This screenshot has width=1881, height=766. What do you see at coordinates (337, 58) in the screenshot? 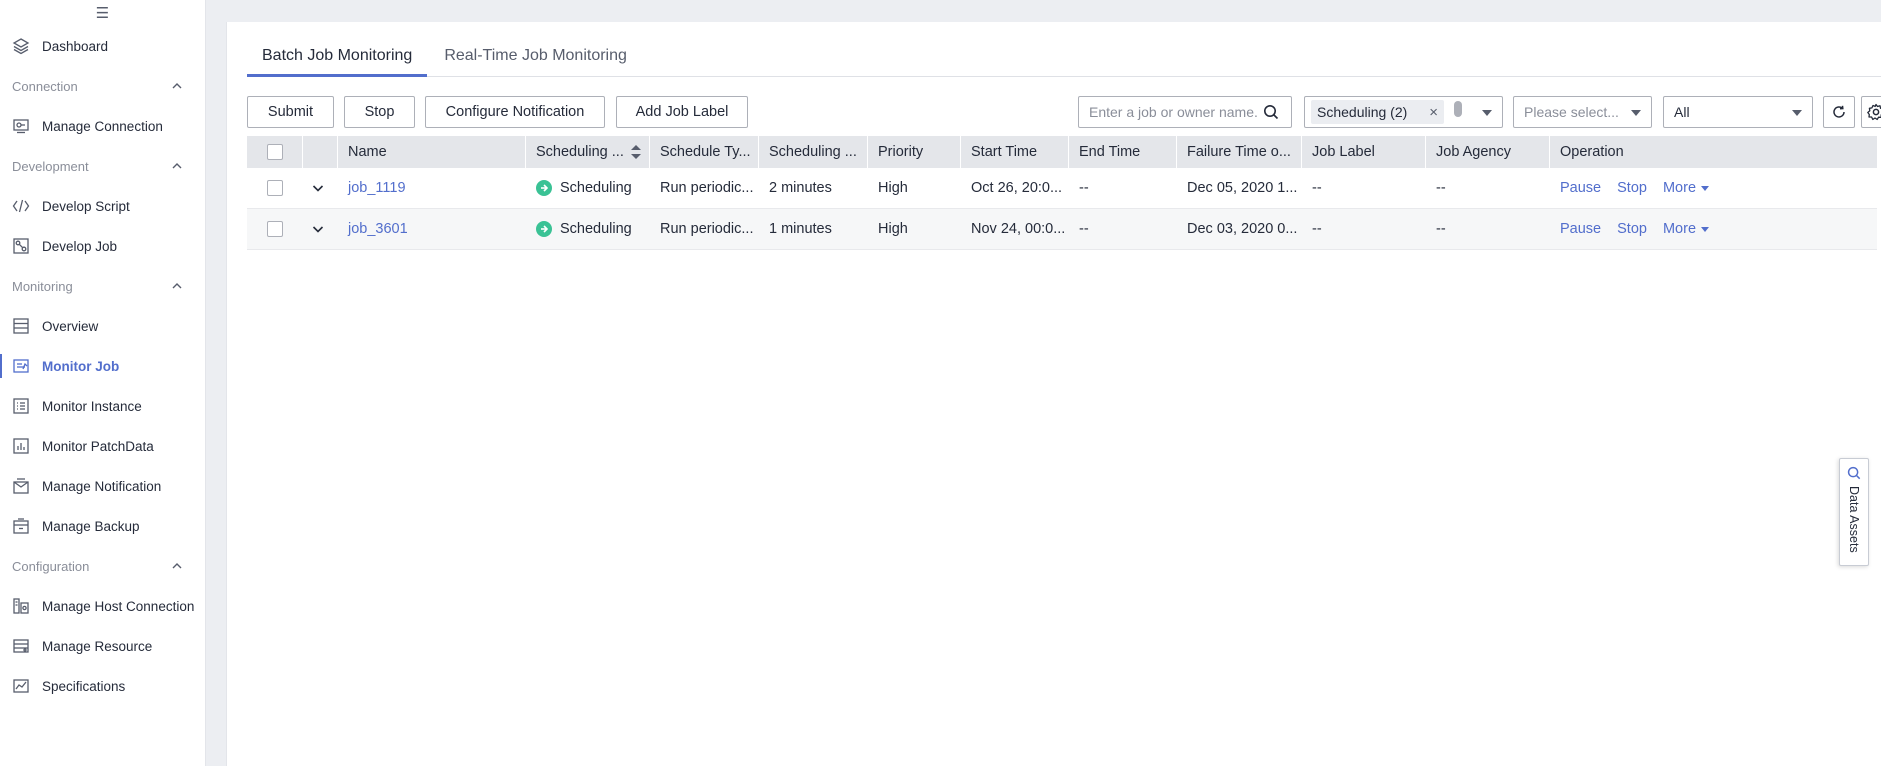
I see `tab-batch-job-monitoring: Batch Job Monitoring` at bounding box center [337, 58].